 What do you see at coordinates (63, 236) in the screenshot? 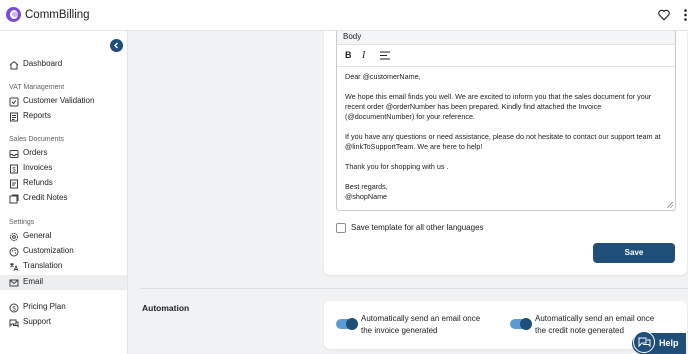
I see `sidebar-item-general: General` at bounding box center [63, 236].